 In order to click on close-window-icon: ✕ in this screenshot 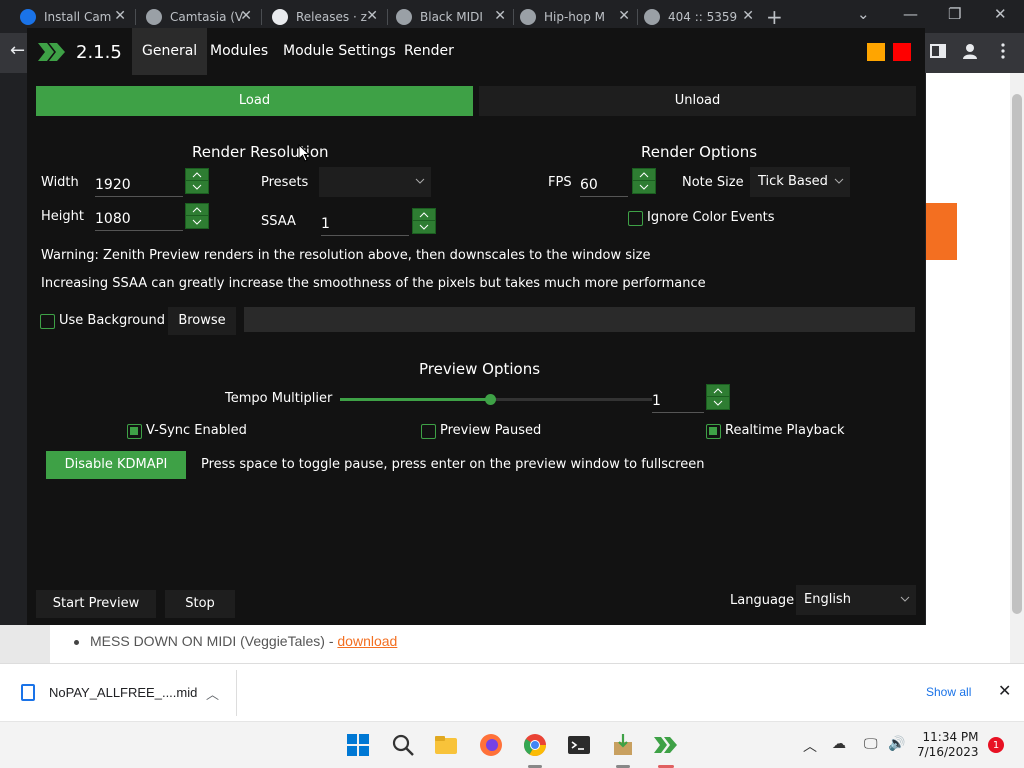, I will do `click(1000, 14)`.